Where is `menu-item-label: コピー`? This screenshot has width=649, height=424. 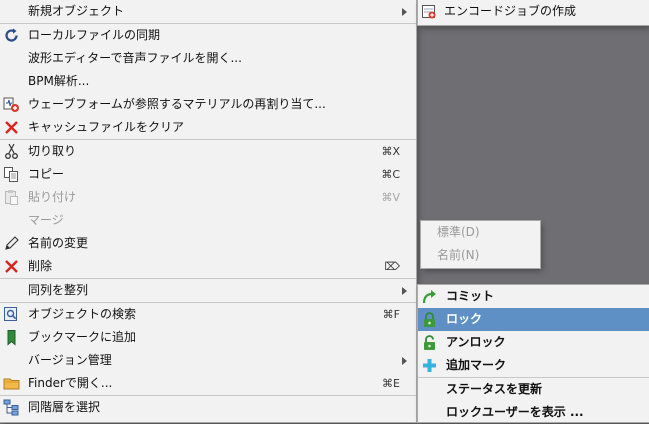 menu-item-label: コピー is located at coordinates (46, 174).